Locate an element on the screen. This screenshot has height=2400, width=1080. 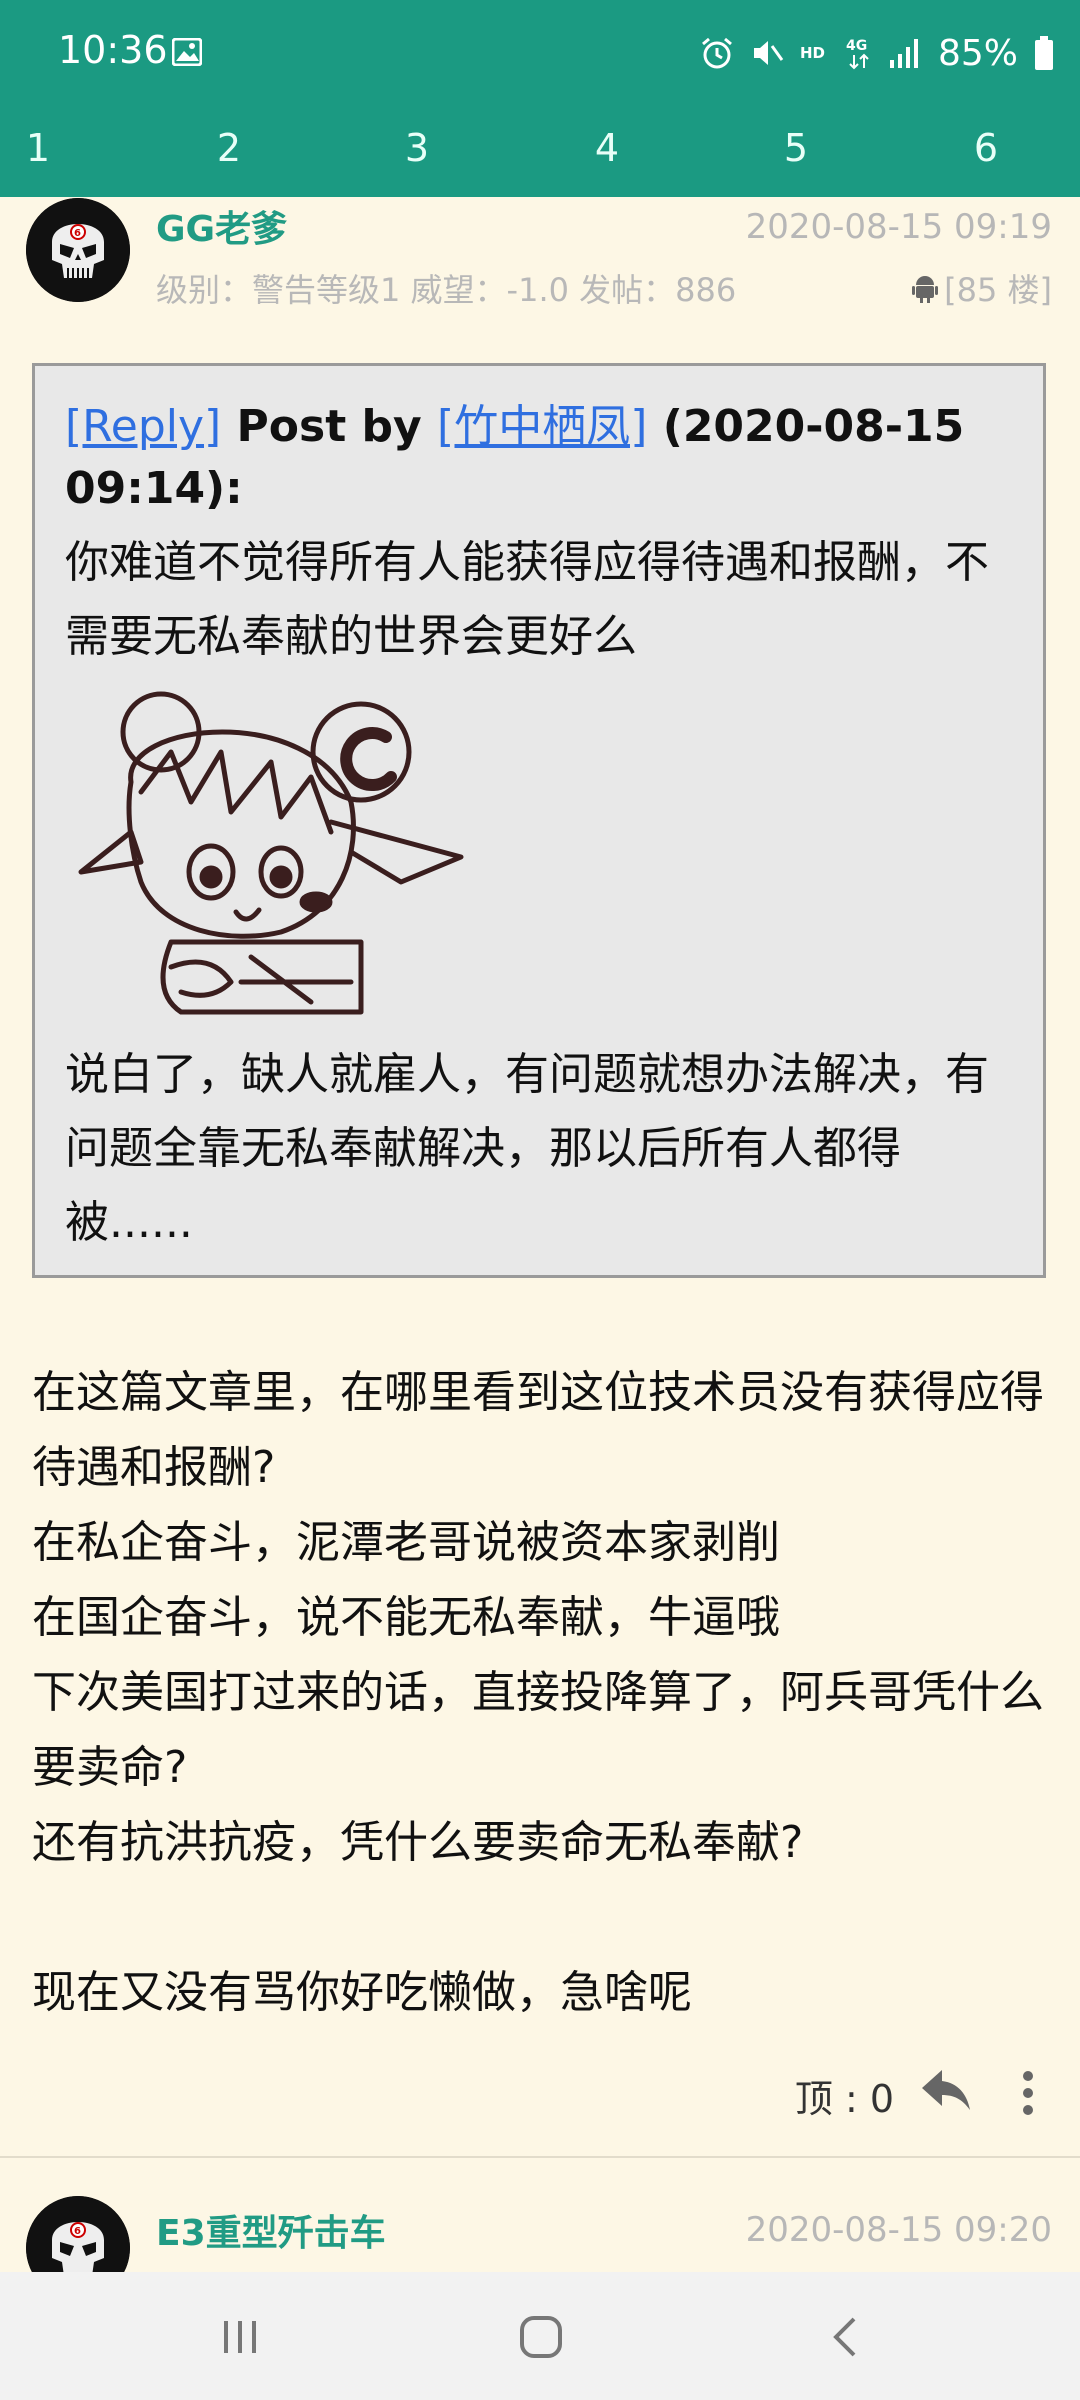
app-header: 10:36 HD 4G 85% 1 2 3 4 5 6 is located at coordinates (540, 98).